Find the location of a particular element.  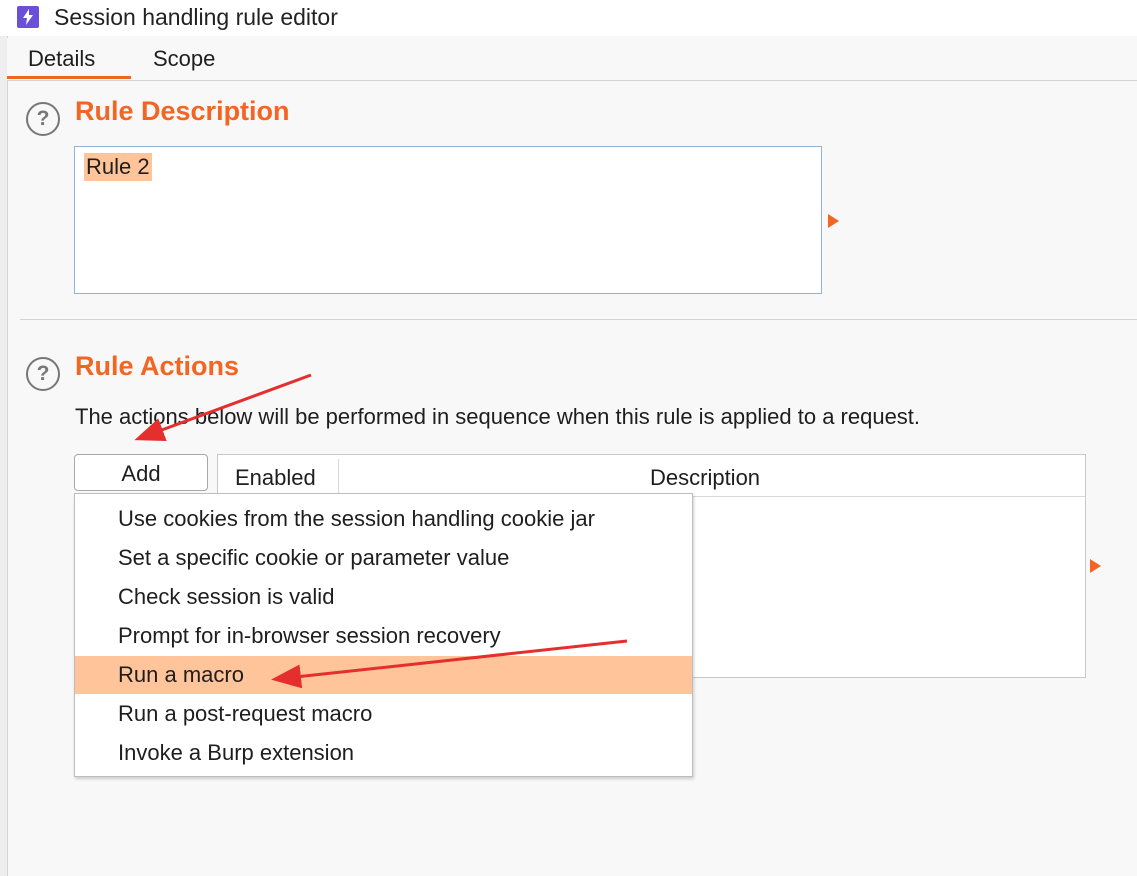

menu-item-prompt-recovery: Prompt for in-browser session recovery is located at coordinates (383, 636).